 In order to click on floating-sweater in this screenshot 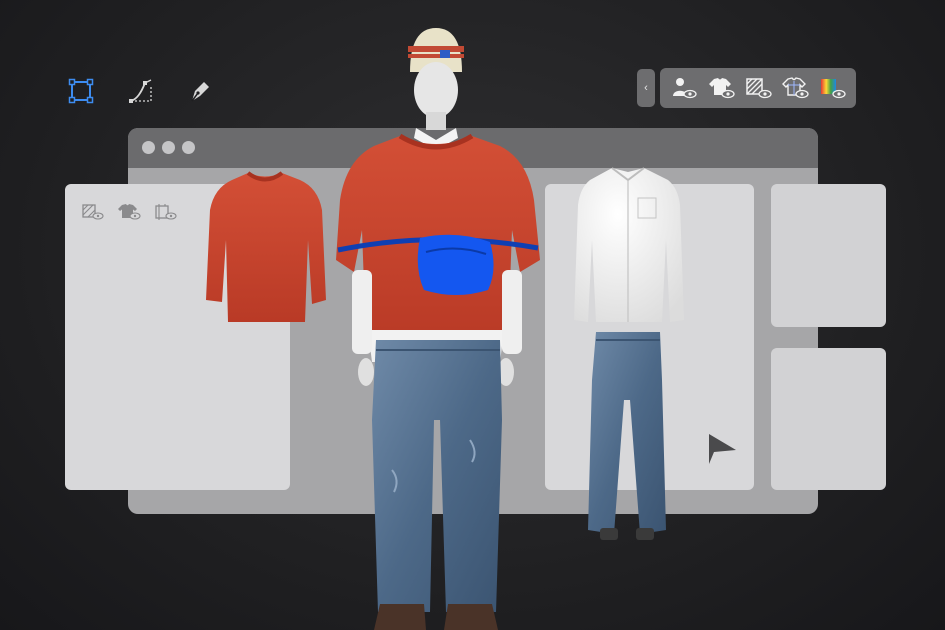, I will do `click(266, 246)`.